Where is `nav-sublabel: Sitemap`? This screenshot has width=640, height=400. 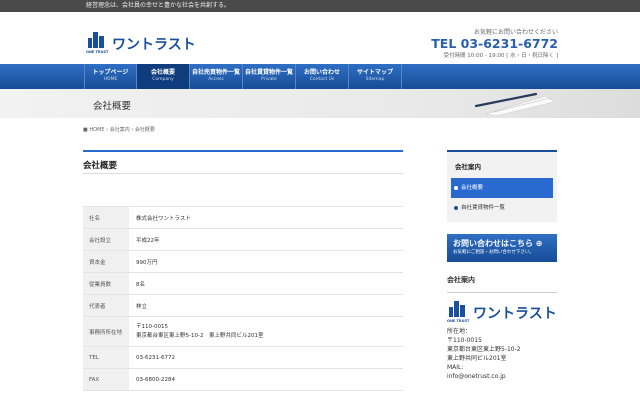 nav-sublabel: Sitemap is located at coordinates (375, 79).